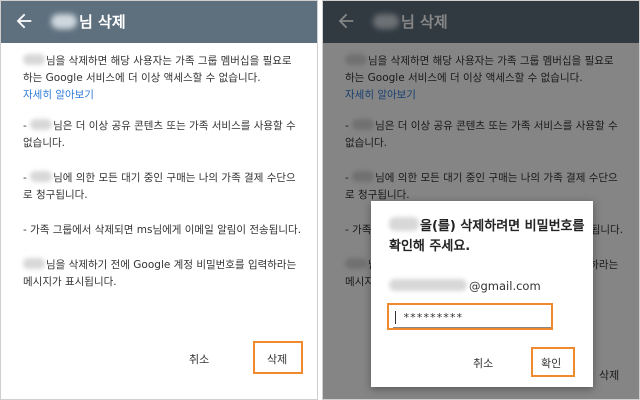 This screenshot has width=640, height=400. Describe the element at coordinates (278, 357) in the screenshot. I see `delete-button-highlight` at that location.